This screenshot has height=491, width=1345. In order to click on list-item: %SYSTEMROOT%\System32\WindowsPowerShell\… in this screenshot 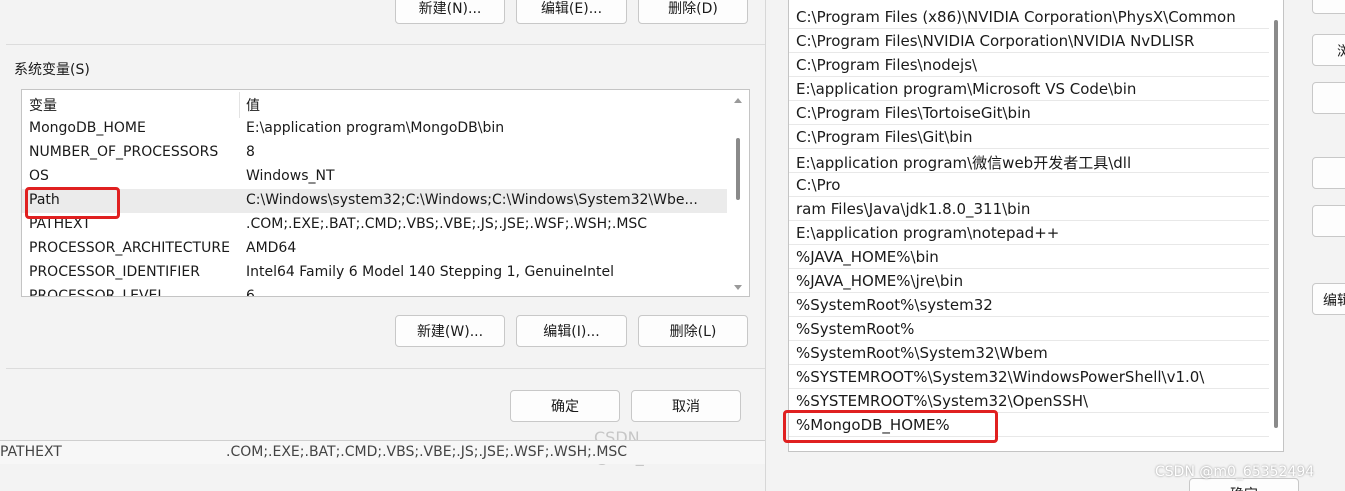, I will do `click(1029, 377)`.